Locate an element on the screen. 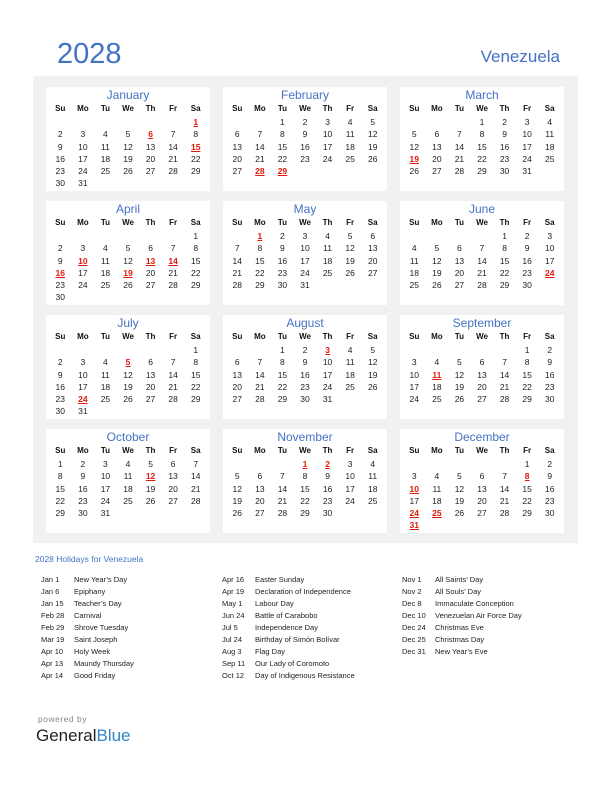 This screenshot has width=612, height=792. week-row: 1 2 3 4 5 is located at coordinates (305, 350).